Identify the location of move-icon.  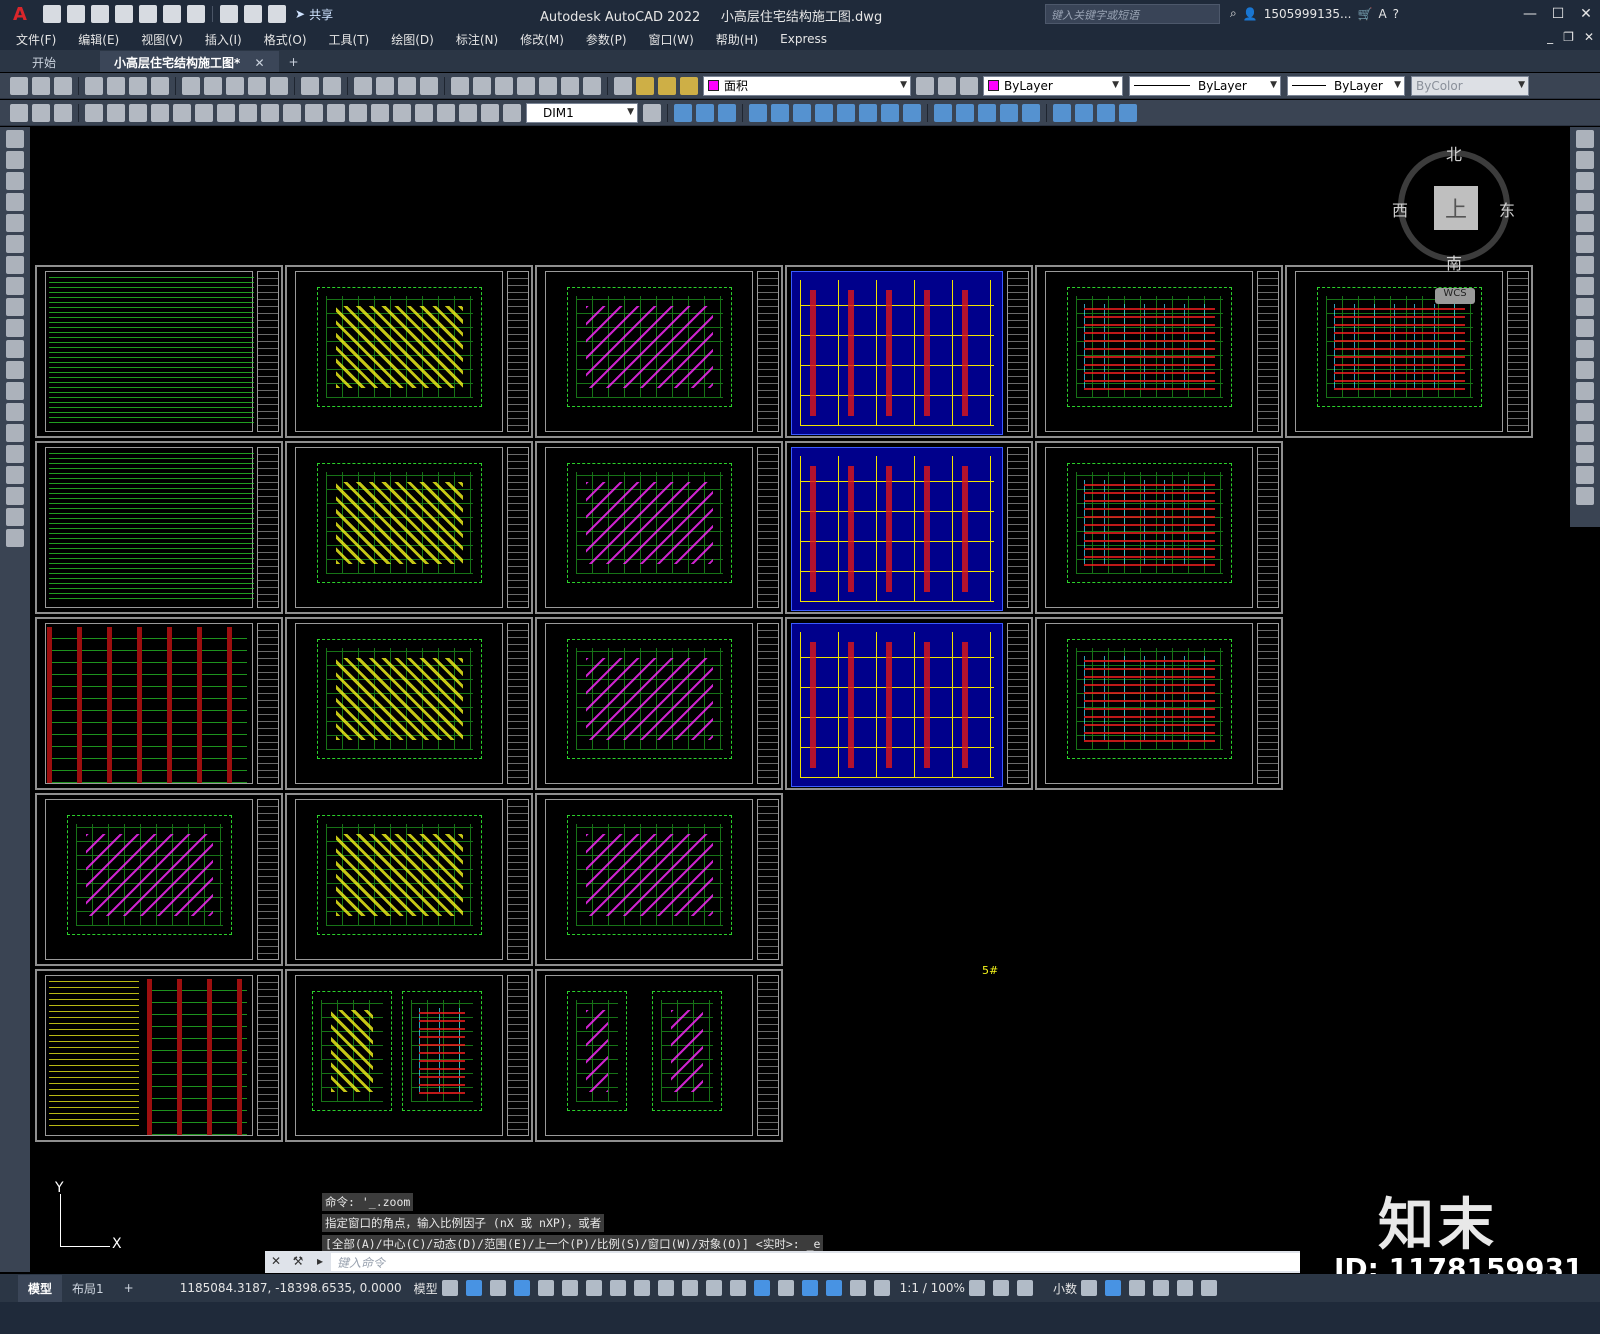
(1585, 244).